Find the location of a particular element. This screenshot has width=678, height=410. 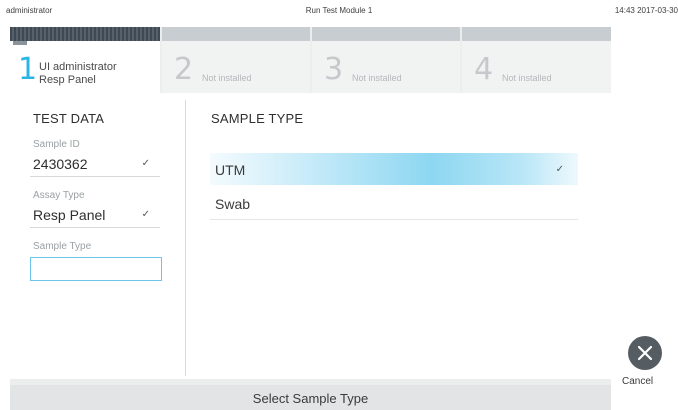

test-data-title: TEST DATA is located at coordinates (69, 118).